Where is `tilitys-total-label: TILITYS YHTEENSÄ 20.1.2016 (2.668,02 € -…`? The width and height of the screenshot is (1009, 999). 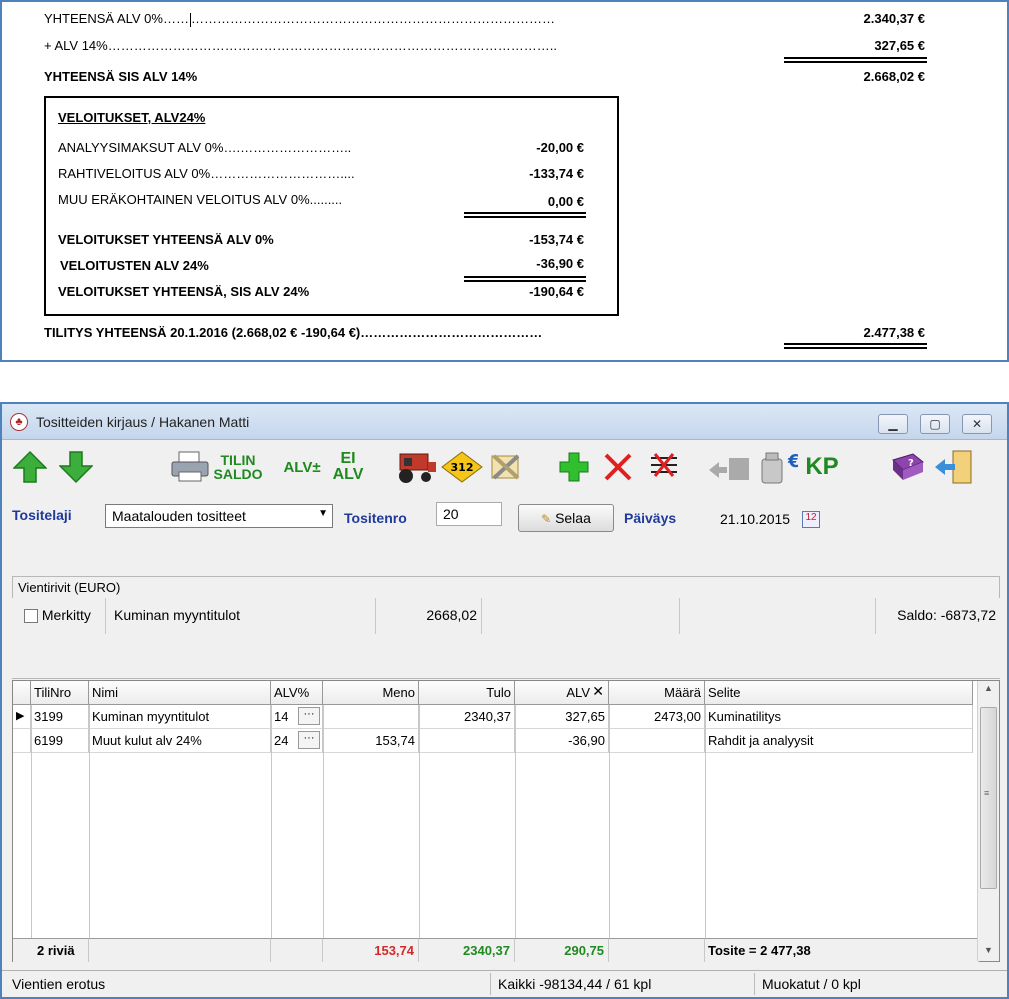 tilitys-total-label: TILITYS YHTEENSÄ 20.1.2016 (2.668,02 € -… is located at coordinates (293, 332).